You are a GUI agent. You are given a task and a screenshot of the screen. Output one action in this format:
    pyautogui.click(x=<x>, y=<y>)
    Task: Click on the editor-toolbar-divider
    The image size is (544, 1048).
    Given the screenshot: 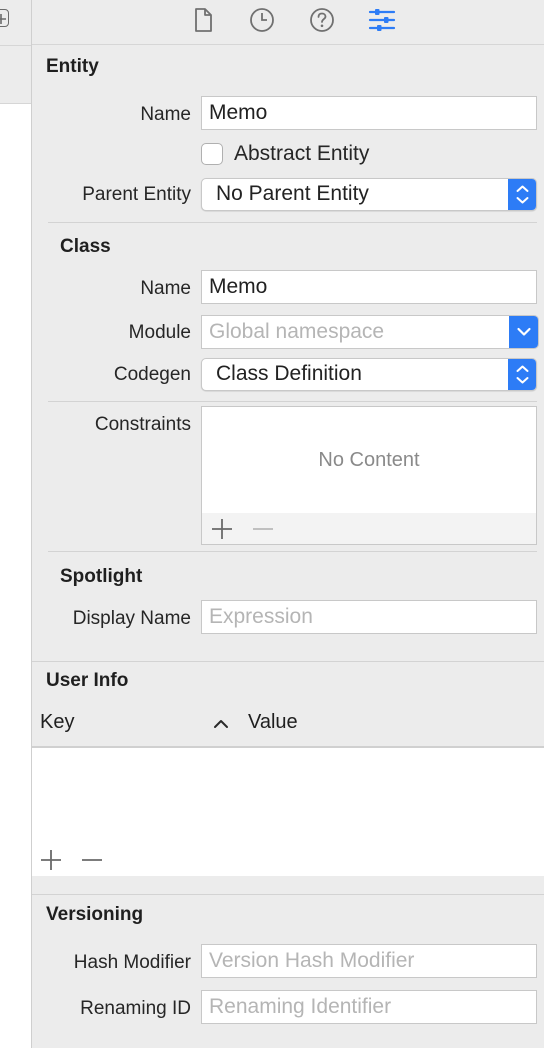 What is the action you would take?
    pyautogui.click(x=15, y=45)
    